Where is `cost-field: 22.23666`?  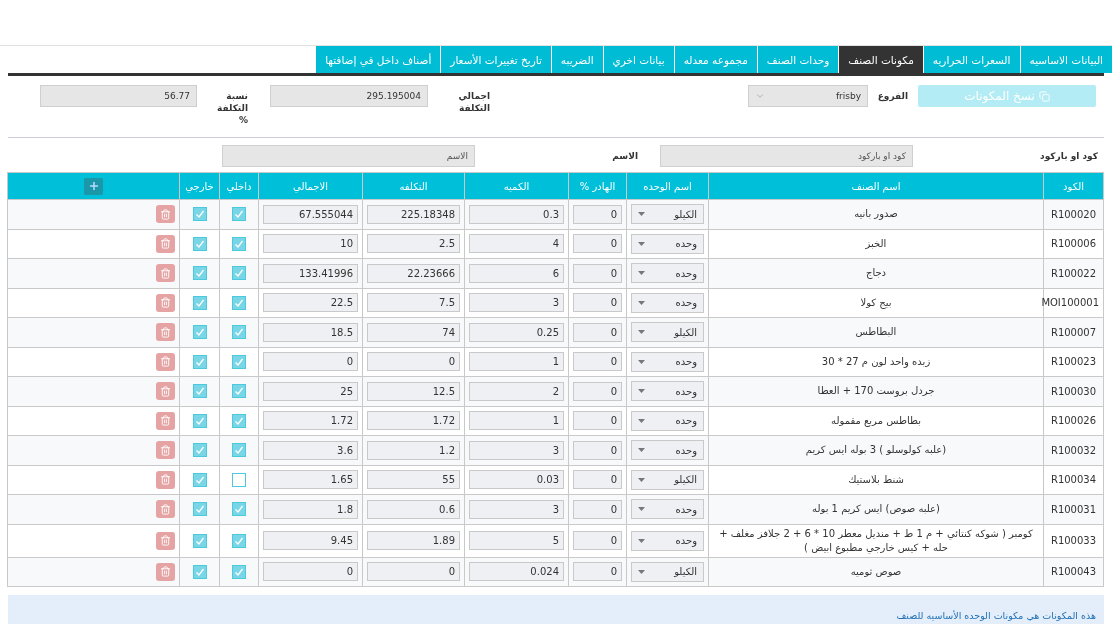 cost-field: 22.23666 is located at coordinates (413, 273).